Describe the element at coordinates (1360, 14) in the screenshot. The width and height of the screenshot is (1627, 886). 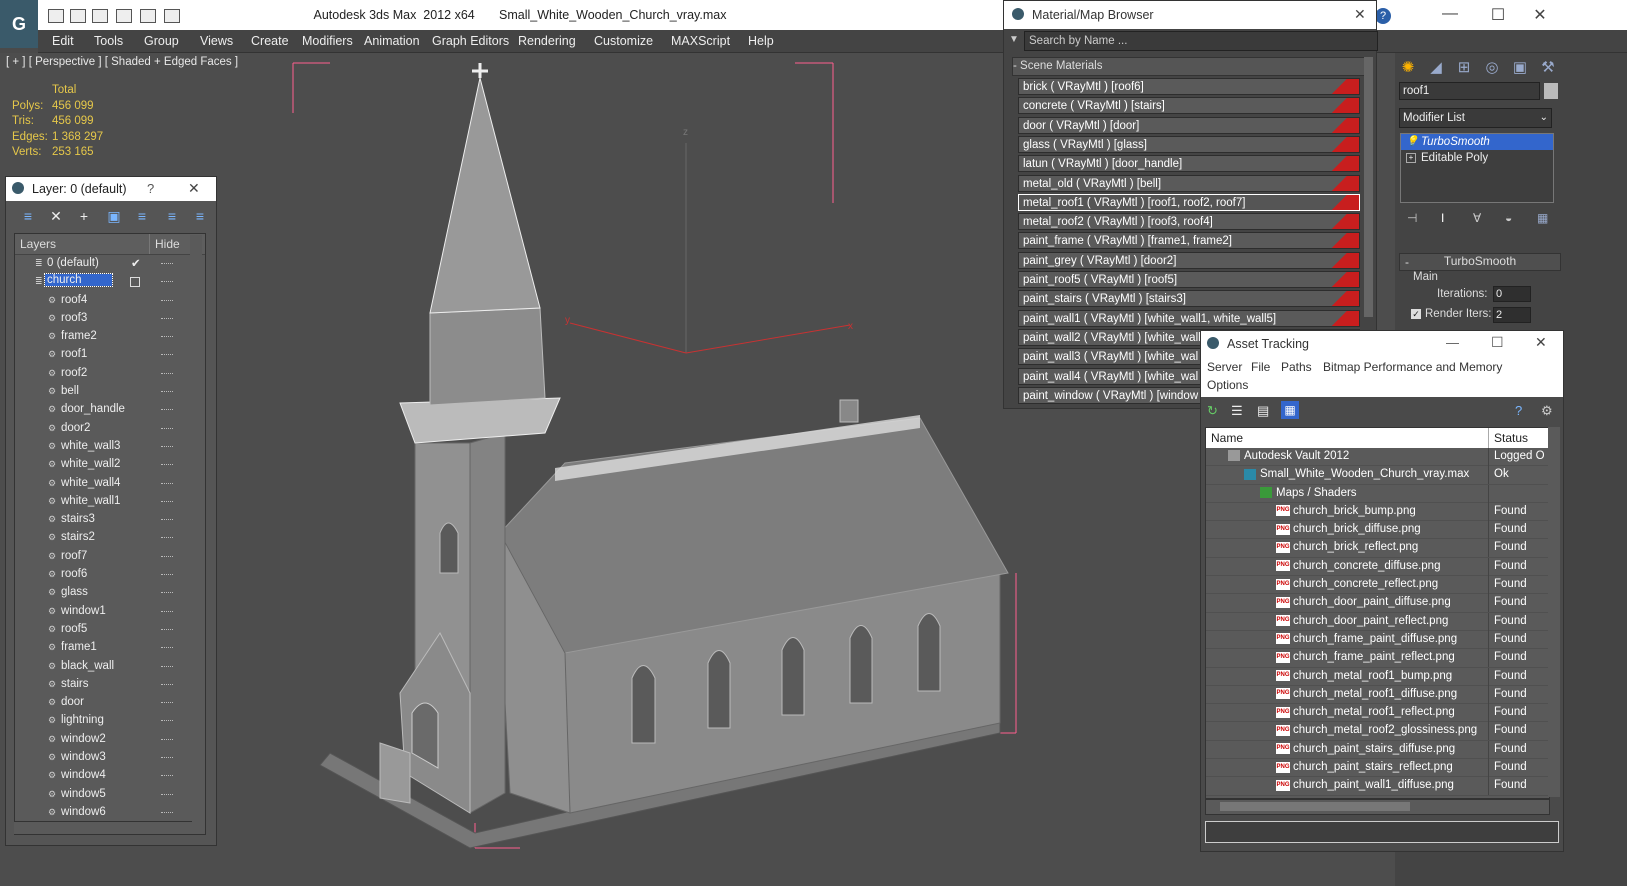
I see `material-close-button: ✕` at that location.